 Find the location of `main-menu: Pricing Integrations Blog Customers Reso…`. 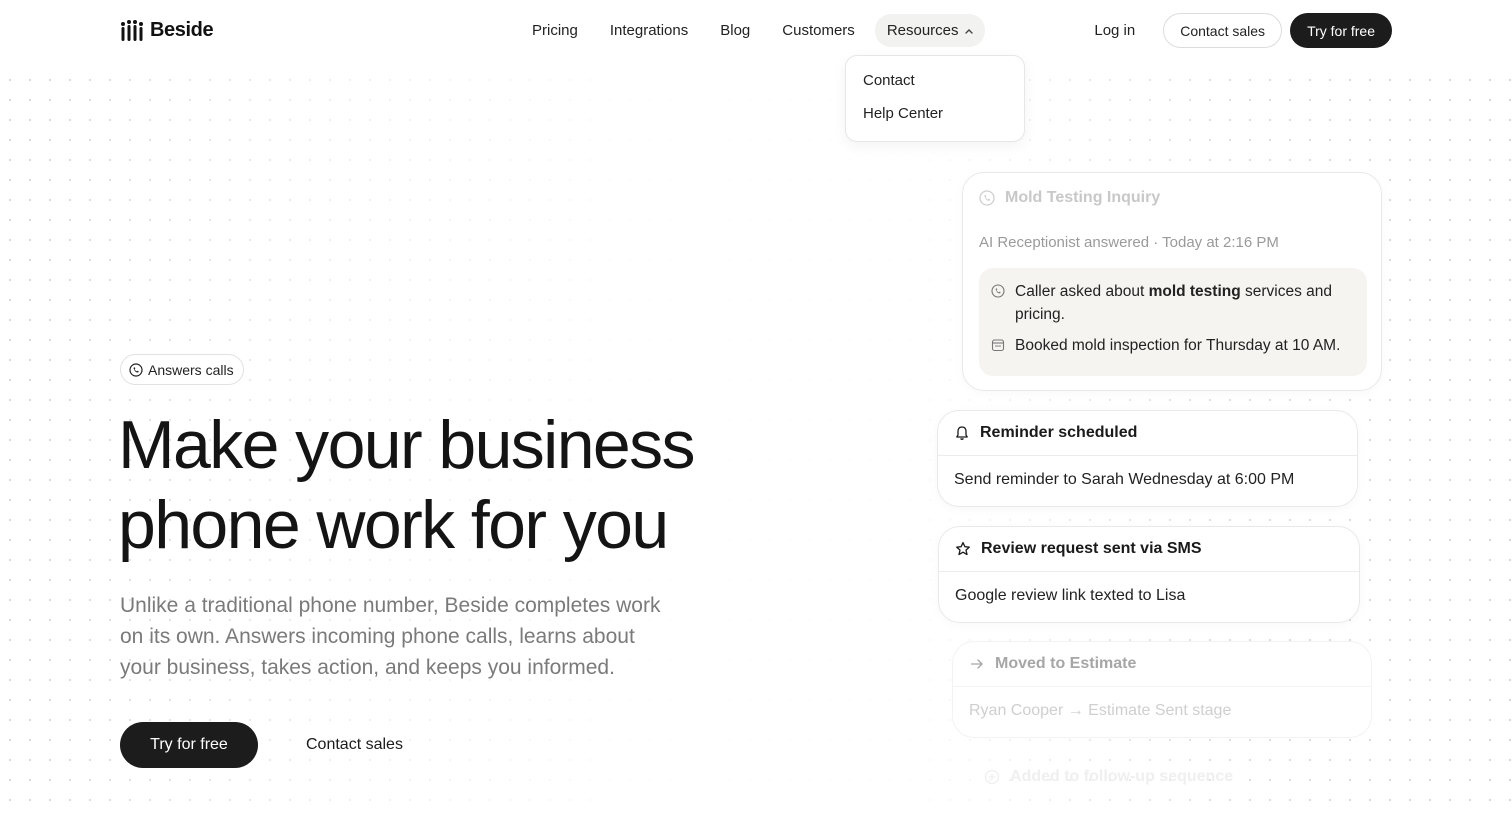

main-menu: Pricing Integrations Blog Customers Reso… is located at coordinates (756, 30).